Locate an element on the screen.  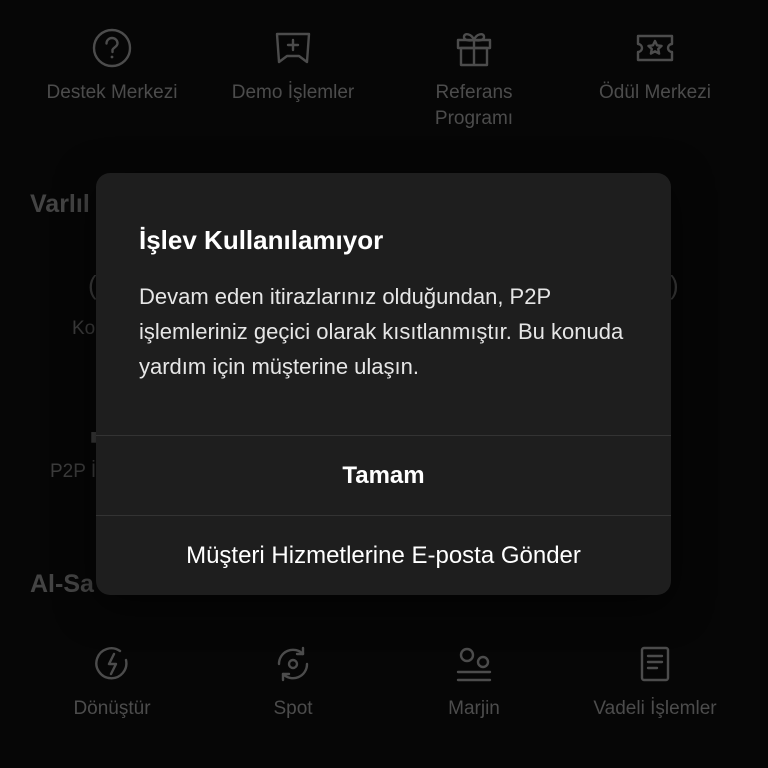
email-support-button: Müşteri Hizmetlerine E-posta Gönder is located at coordinates (383, 555).